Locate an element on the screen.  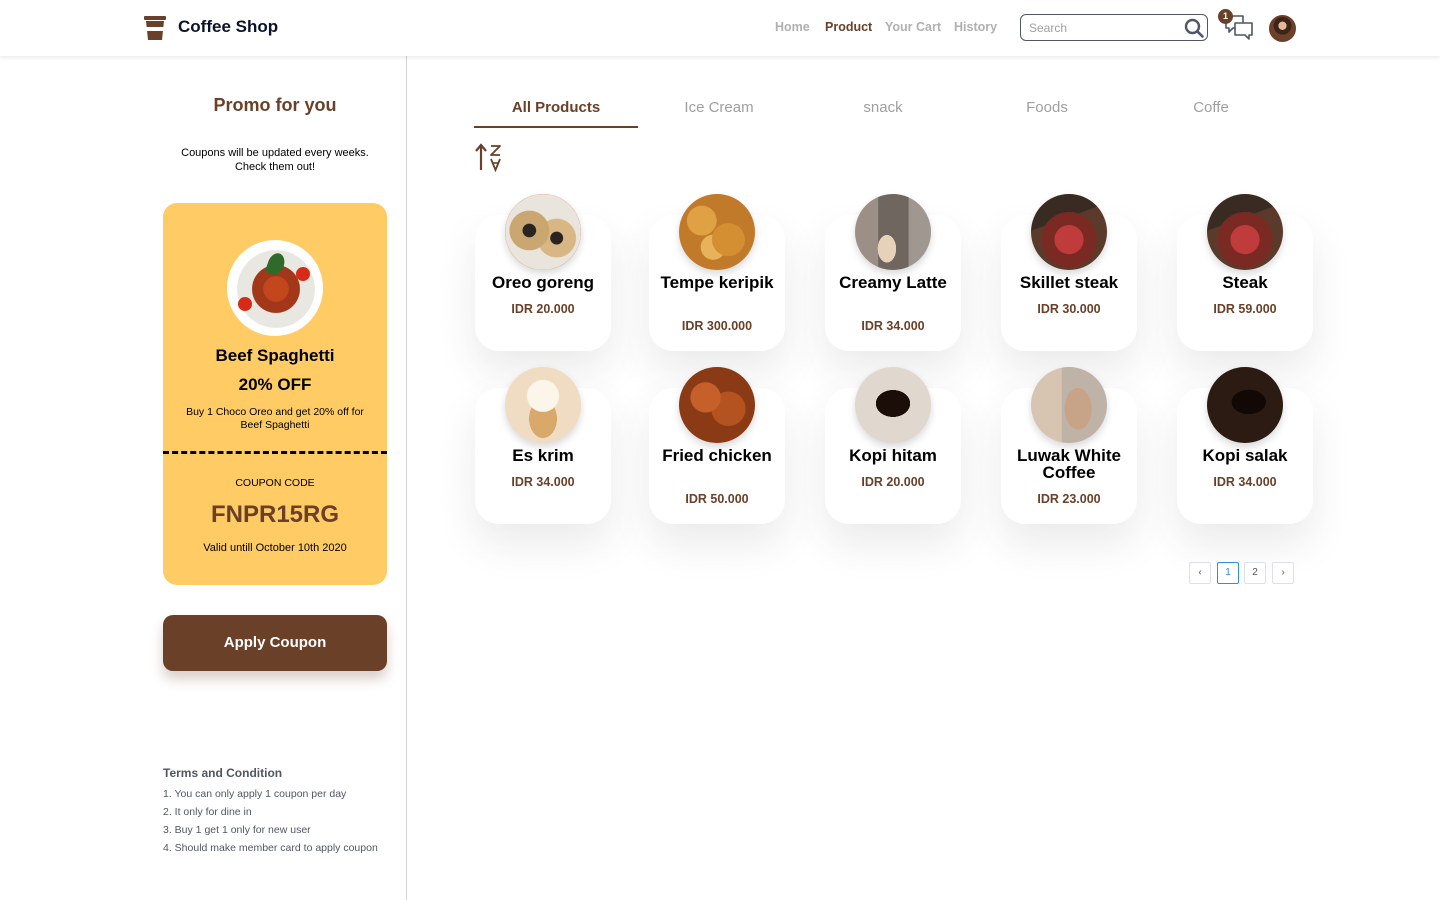
pagination-page-2: 2 is located at coordinates (1255, 573).